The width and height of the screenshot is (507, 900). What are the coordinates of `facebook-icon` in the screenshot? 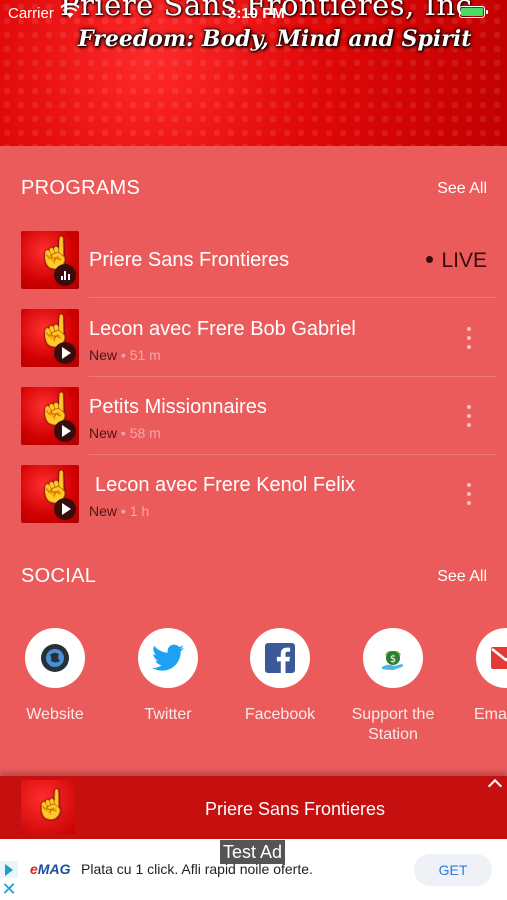 It's located at (280, 658).